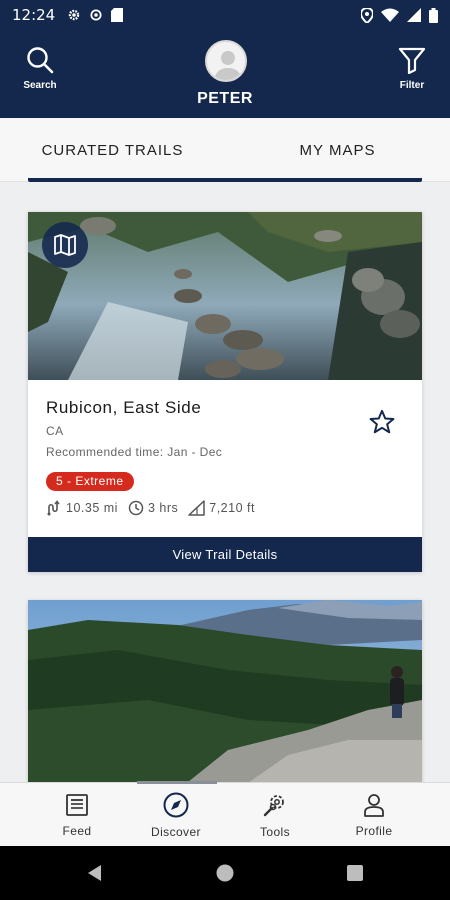 The height and width of the screenshot is (900, 450). I want to click on distance-value: 10.35 mi, so click(92, 508).